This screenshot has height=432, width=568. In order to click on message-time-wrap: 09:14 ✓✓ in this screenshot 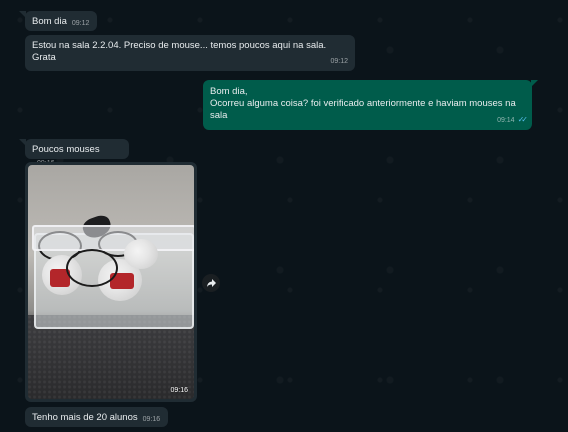, I will do `click(513, 120)`.